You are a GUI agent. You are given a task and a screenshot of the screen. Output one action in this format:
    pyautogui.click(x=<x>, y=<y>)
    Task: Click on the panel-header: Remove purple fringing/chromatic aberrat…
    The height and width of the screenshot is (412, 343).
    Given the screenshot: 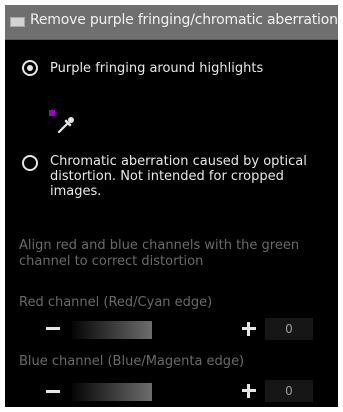 What is the action you would take?
    pyautogui.click(x=171, y=22)
    